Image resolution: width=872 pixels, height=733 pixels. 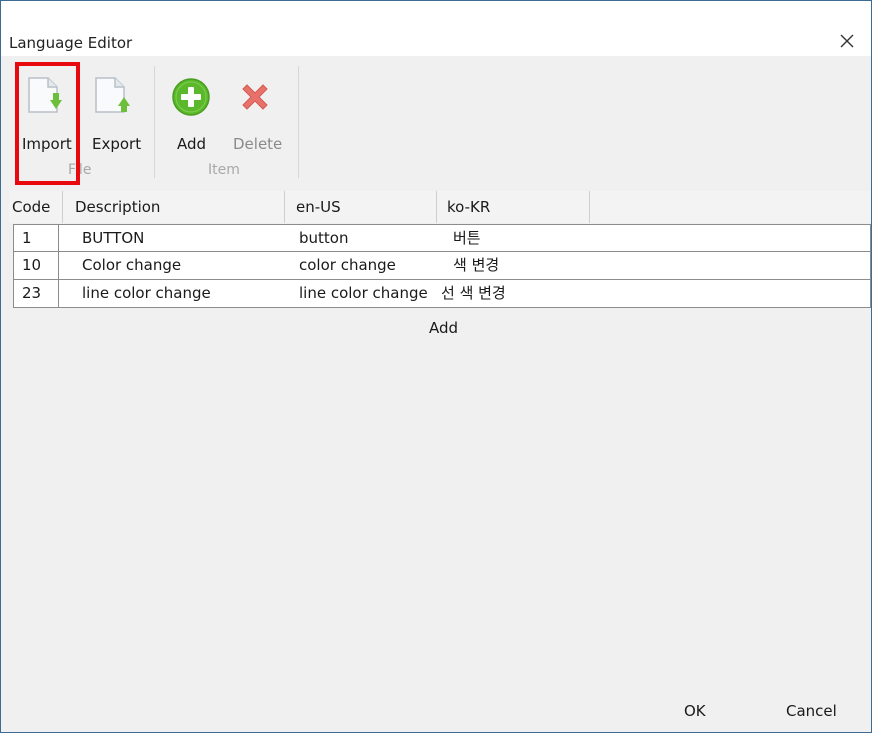 What do you see at coordinates (47, 123) in the screenshot?
I see `import-highlight-box` at bounding box center [47, 123].